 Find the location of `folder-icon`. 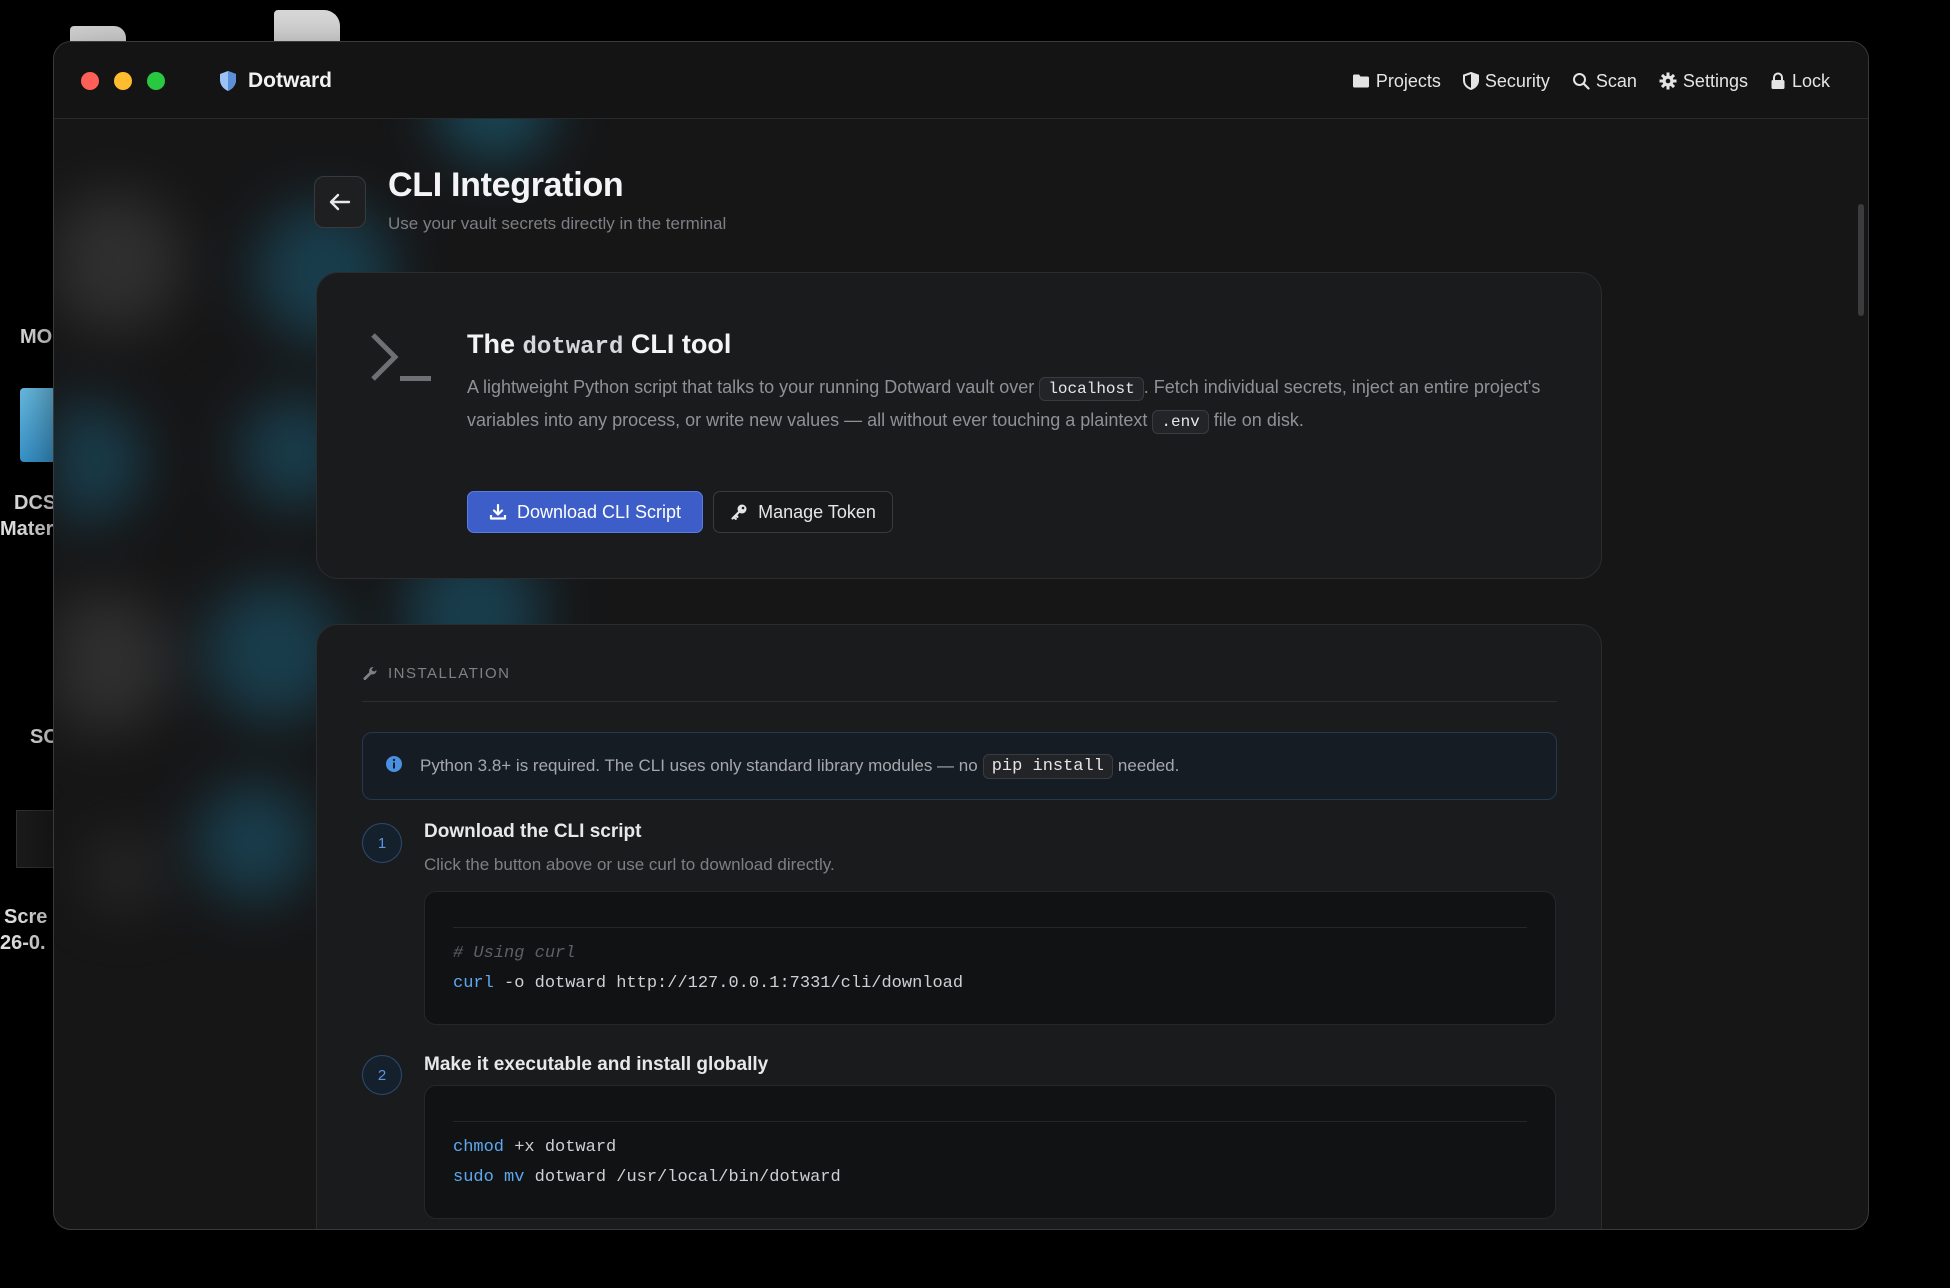

folder-icon is located at coordinates (1360, 81).